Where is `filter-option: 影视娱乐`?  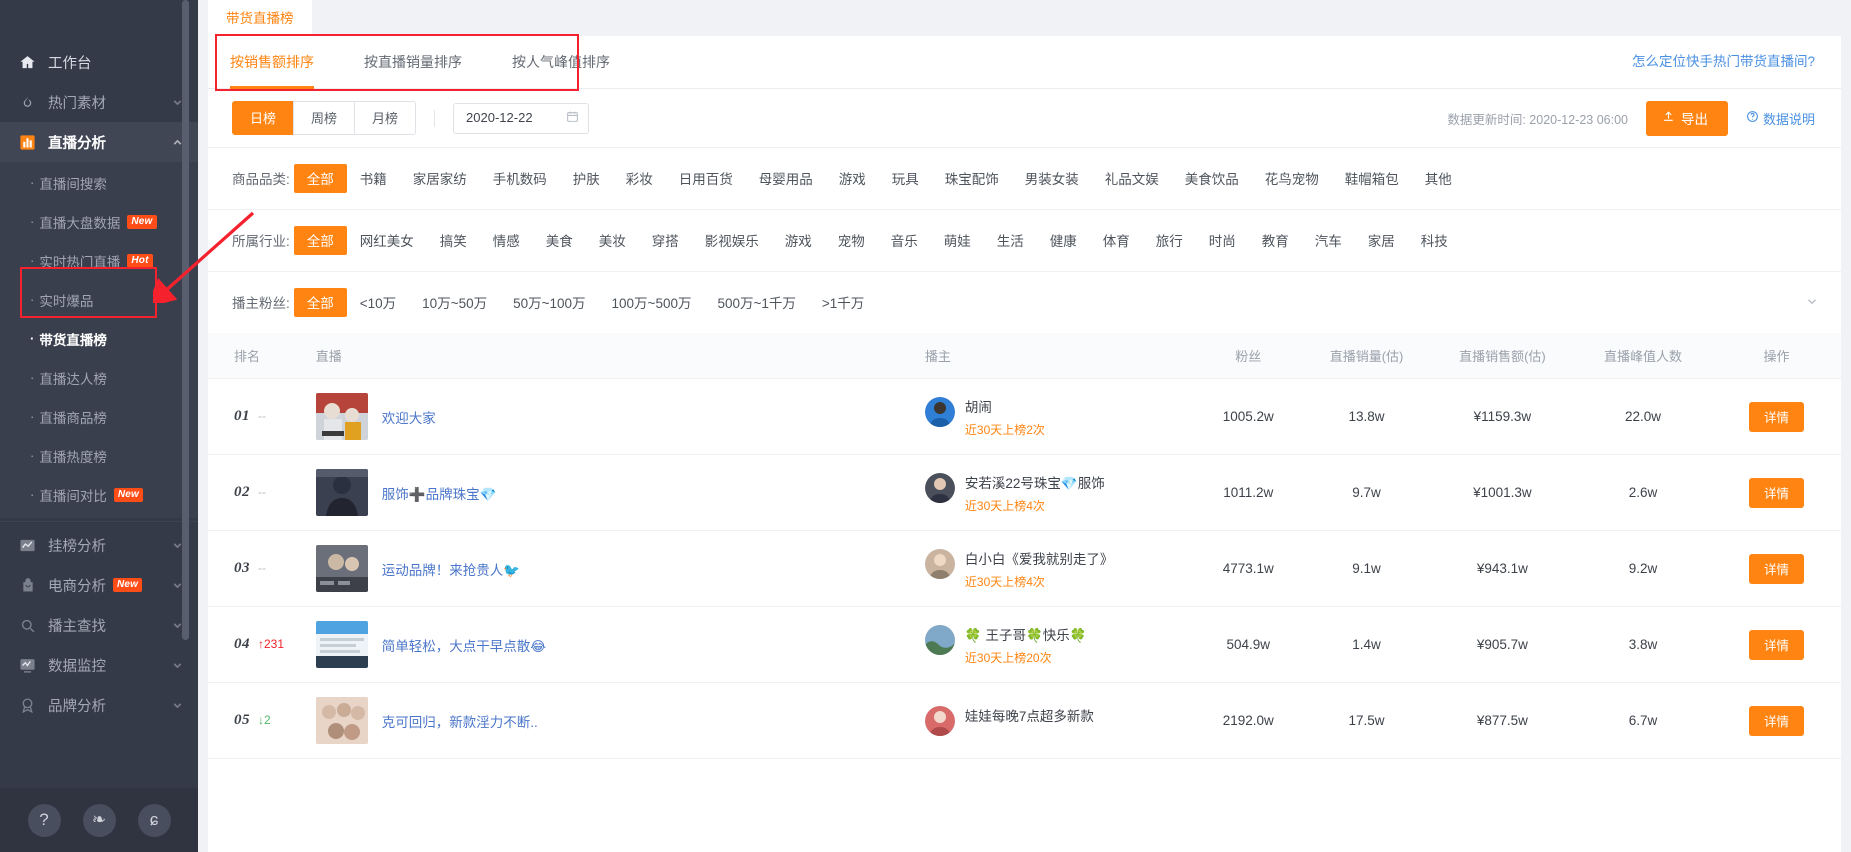 filter-option: 影视娱乐 is located at coordinates (732, 240).